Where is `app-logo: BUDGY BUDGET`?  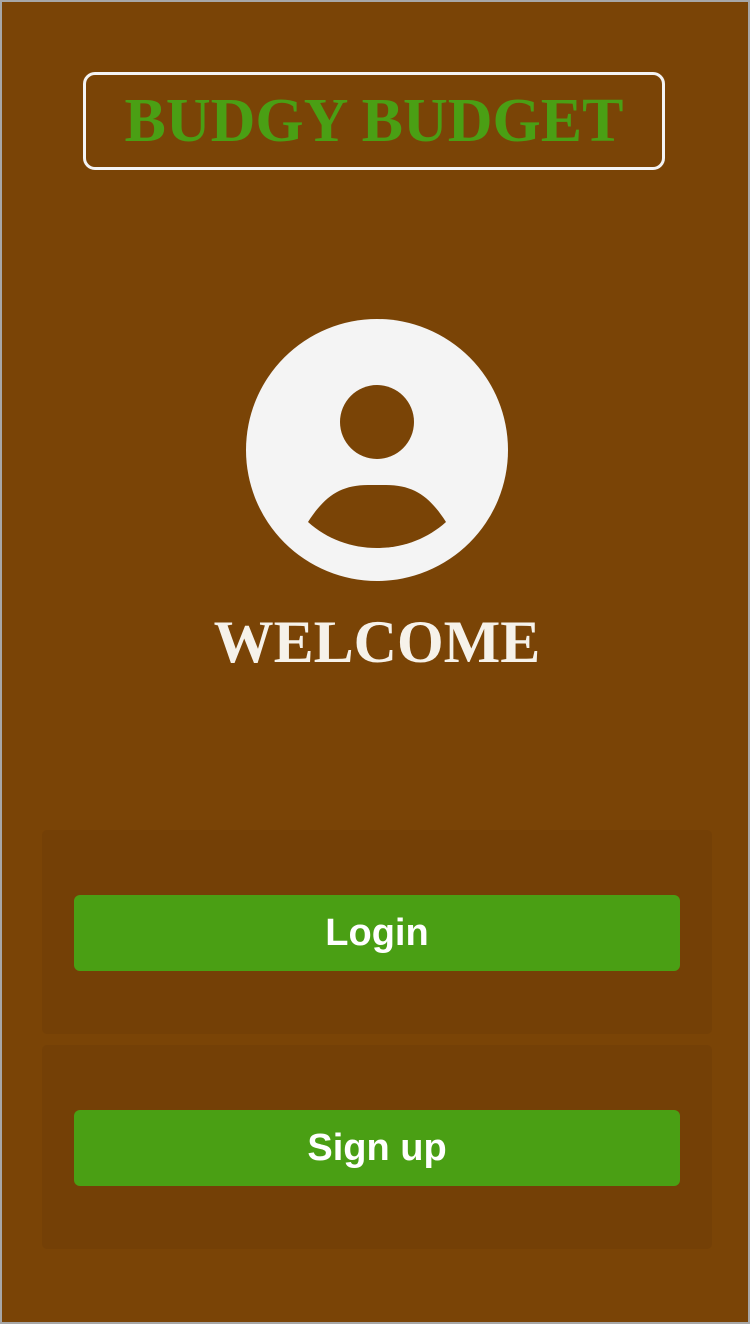
app-logo: BUDGY BUDGET is located at coordinates (374, 121).